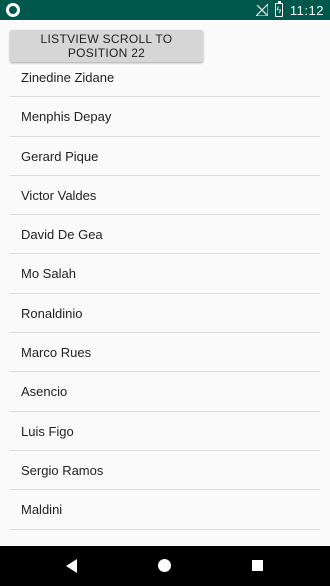 The width and height of the screenshot is (330, 586). What do you see at coordinates (13, 10) in the screenshot?
I see `app-status-icon` at bounding box center [13, 10].